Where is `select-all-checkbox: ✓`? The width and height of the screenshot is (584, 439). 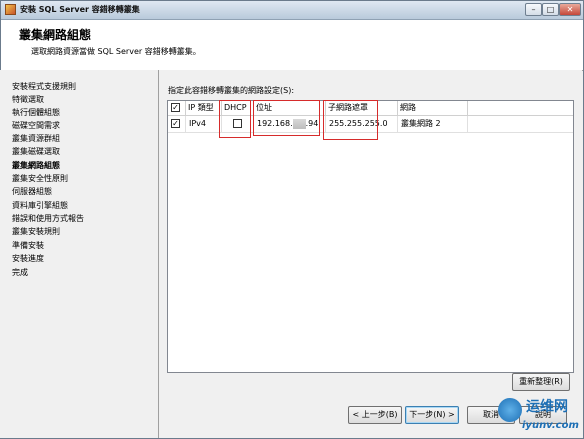
select-all-checkbox: ✓ is located at coordinates (175, 107).